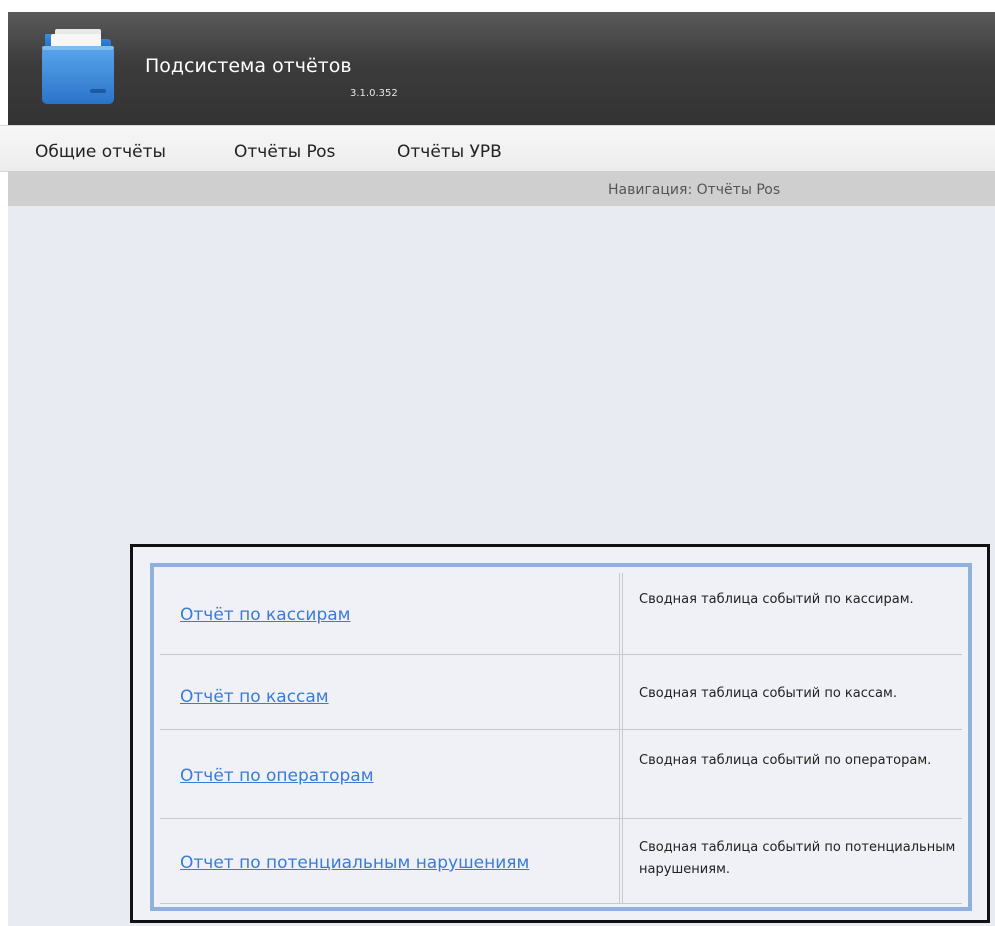 This screenshot has width=995, height=926. I want to click on breadcrumb: Навигация: Отчёты Pos, so click(694, 190).